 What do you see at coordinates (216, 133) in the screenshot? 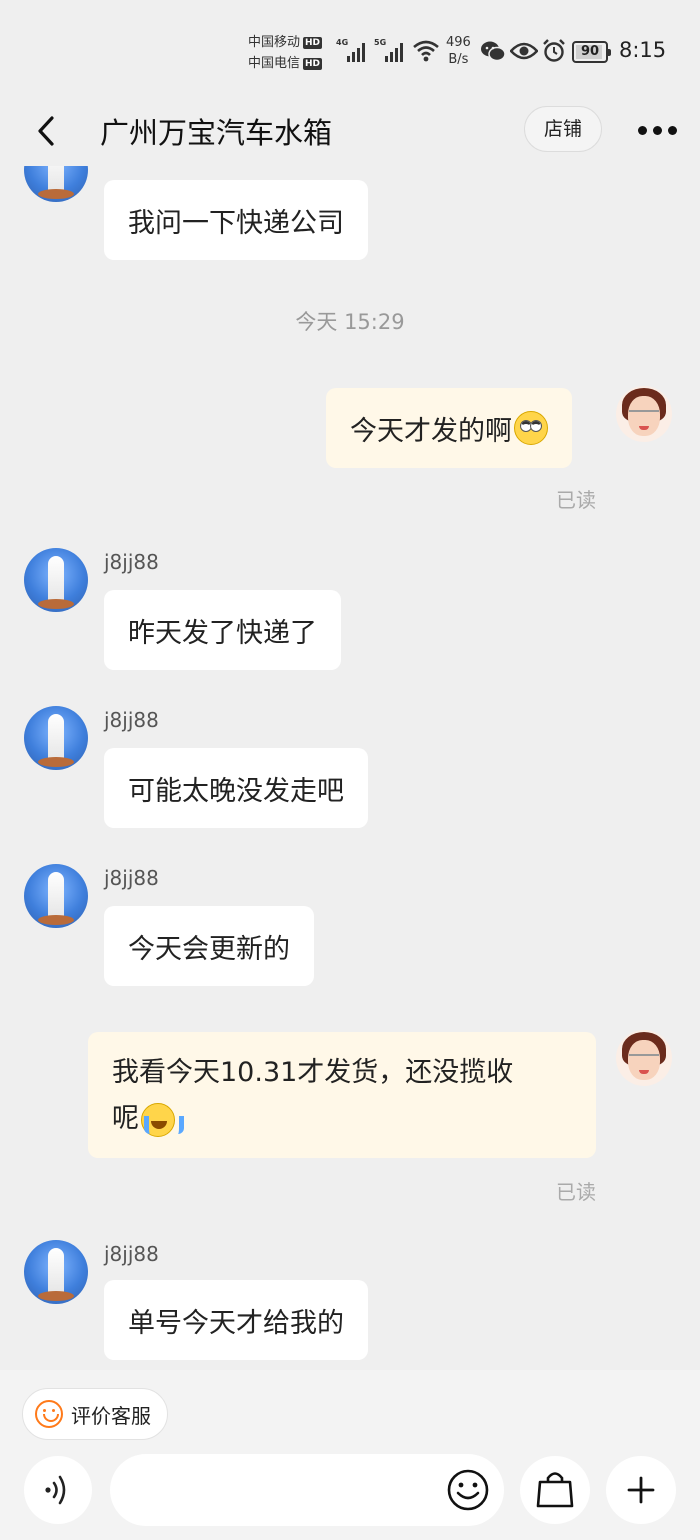
I see `page-title: 广州万宝汽车水箱` at bounding box center [216, 133].